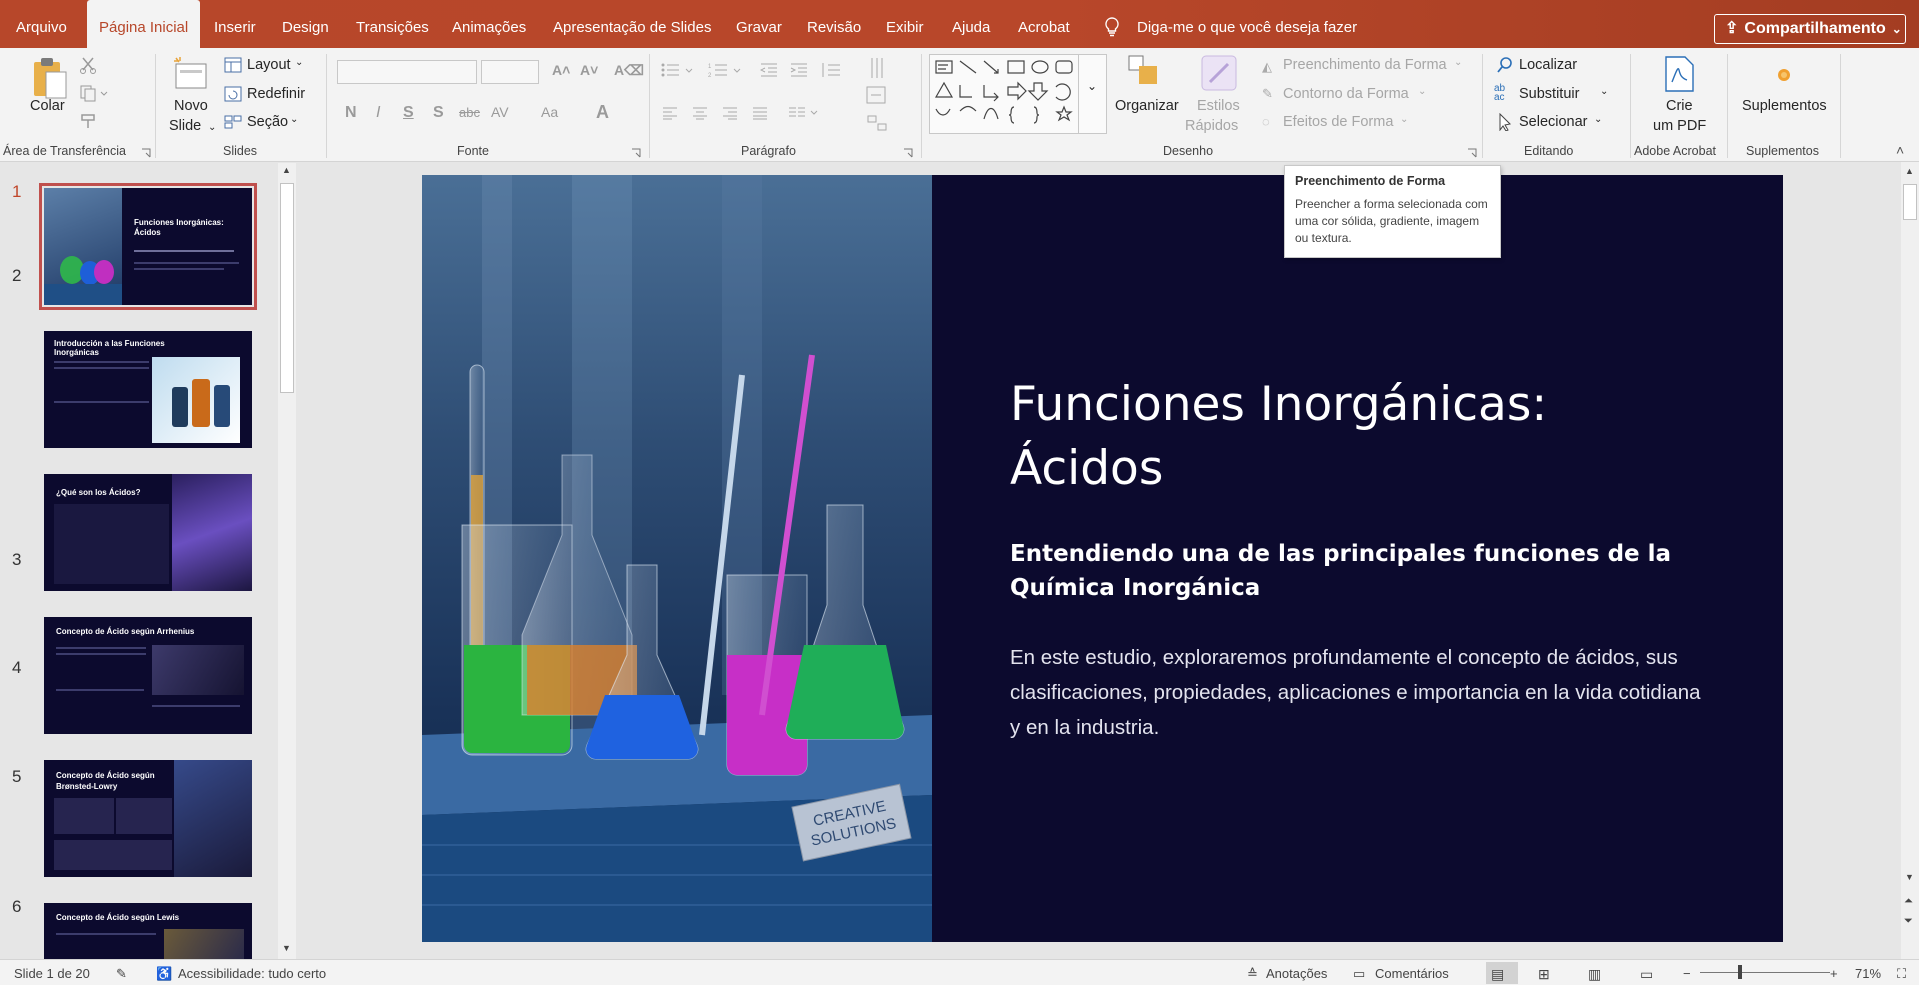 The height and width of the screenshot is (985, 1919). Describe the element at coordinates (88, 122) in the screenshot. I see `format-painter-icon` at that location.